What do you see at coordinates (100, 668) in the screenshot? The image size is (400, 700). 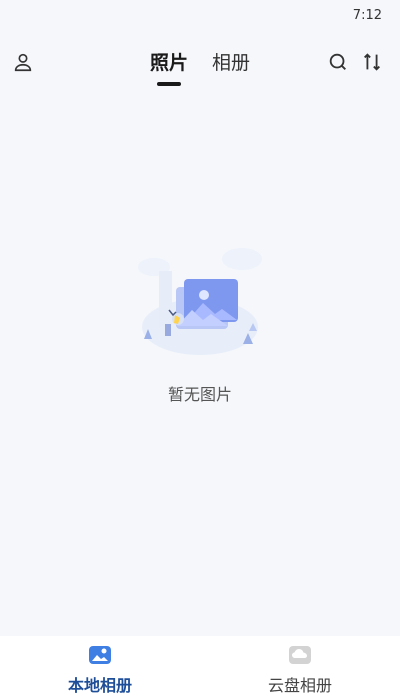 I see `nav-item-local-album: 本地相册` at bounding box center [100, 668].